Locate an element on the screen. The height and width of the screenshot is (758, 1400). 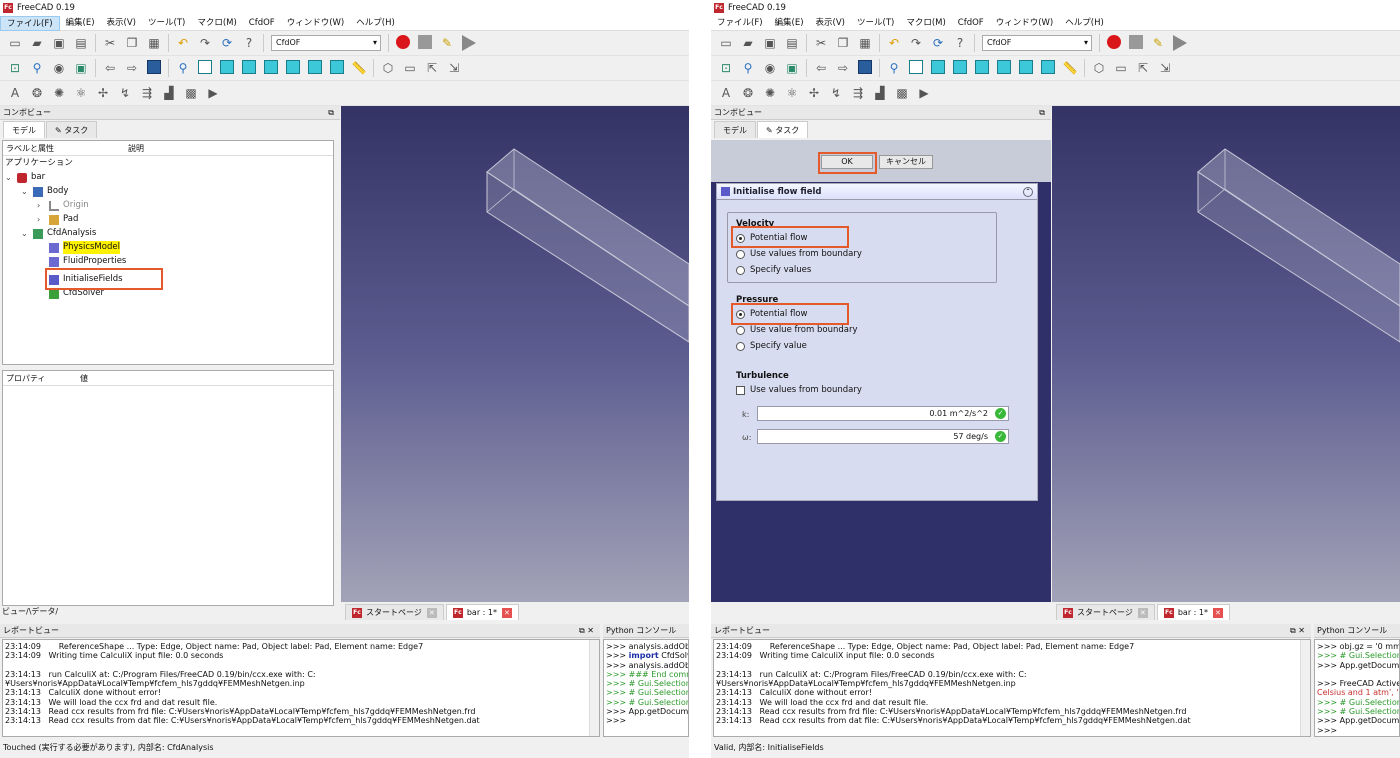
expand-arrow-icon: ⌄ is located at coordinates (10, 177).